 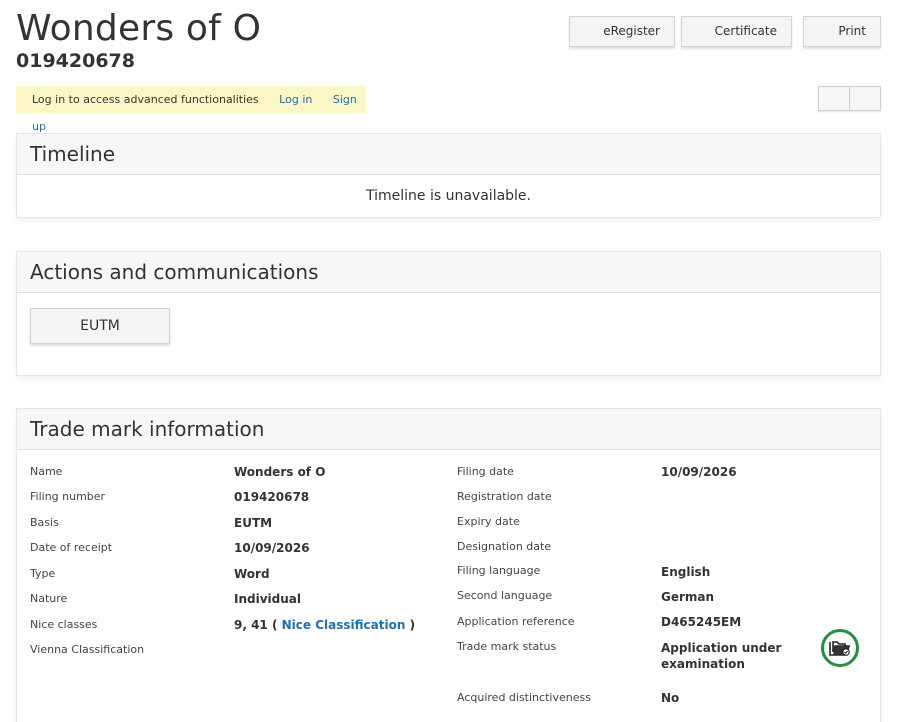 What do you see at coordinates (485, 471) in the screenshot?
I see `label-filing-date: Filing date` at bounding box center [485, 471].